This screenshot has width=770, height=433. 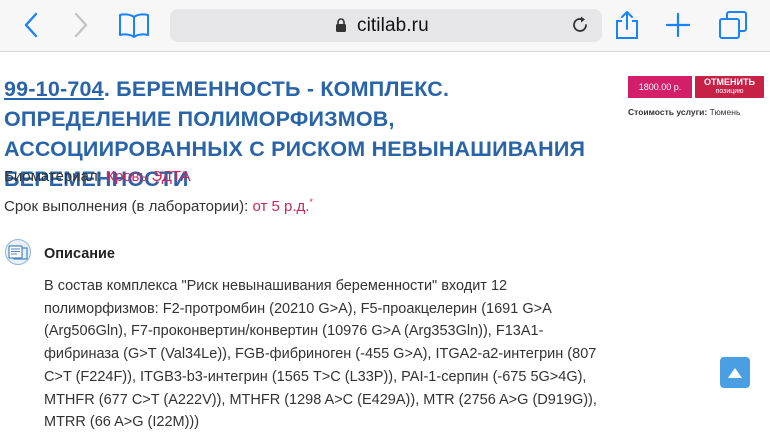 What do you see at coordinates (18, 252) in the screenshot?
I see `document-icon` at bounding box center [18, 252].